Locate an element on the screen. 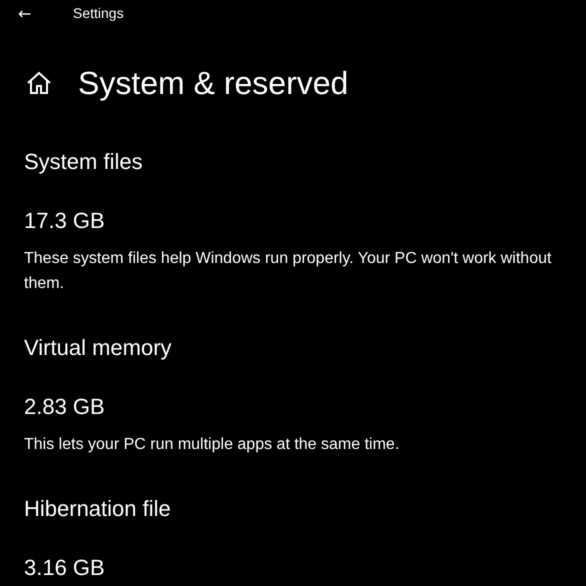  section-description: These system files help Windows run properly. Your PC won't work without them. is located at coordinates (288, 271).